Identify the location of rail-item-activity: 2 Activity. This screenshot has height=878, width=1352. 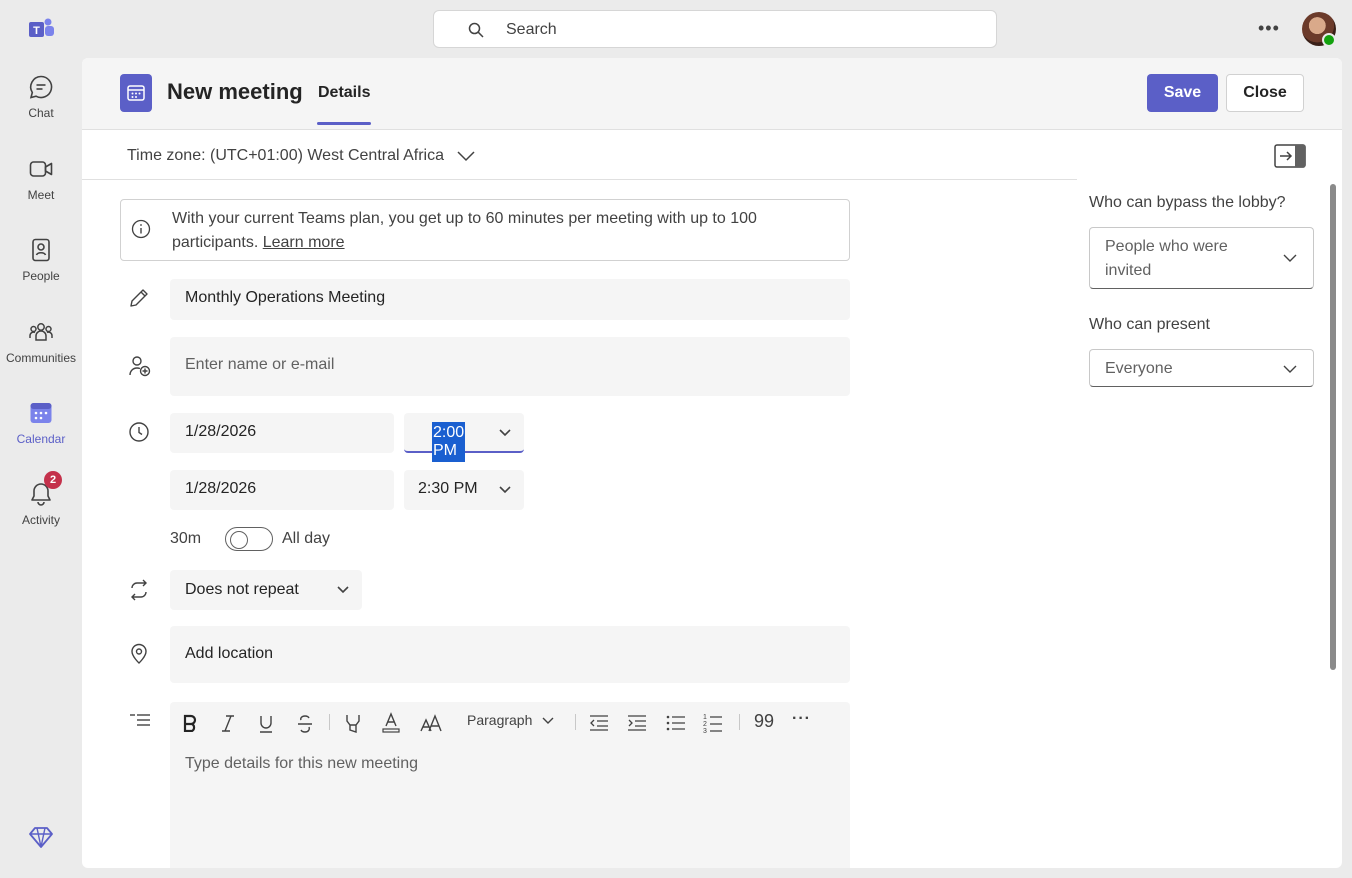
(41, 499).